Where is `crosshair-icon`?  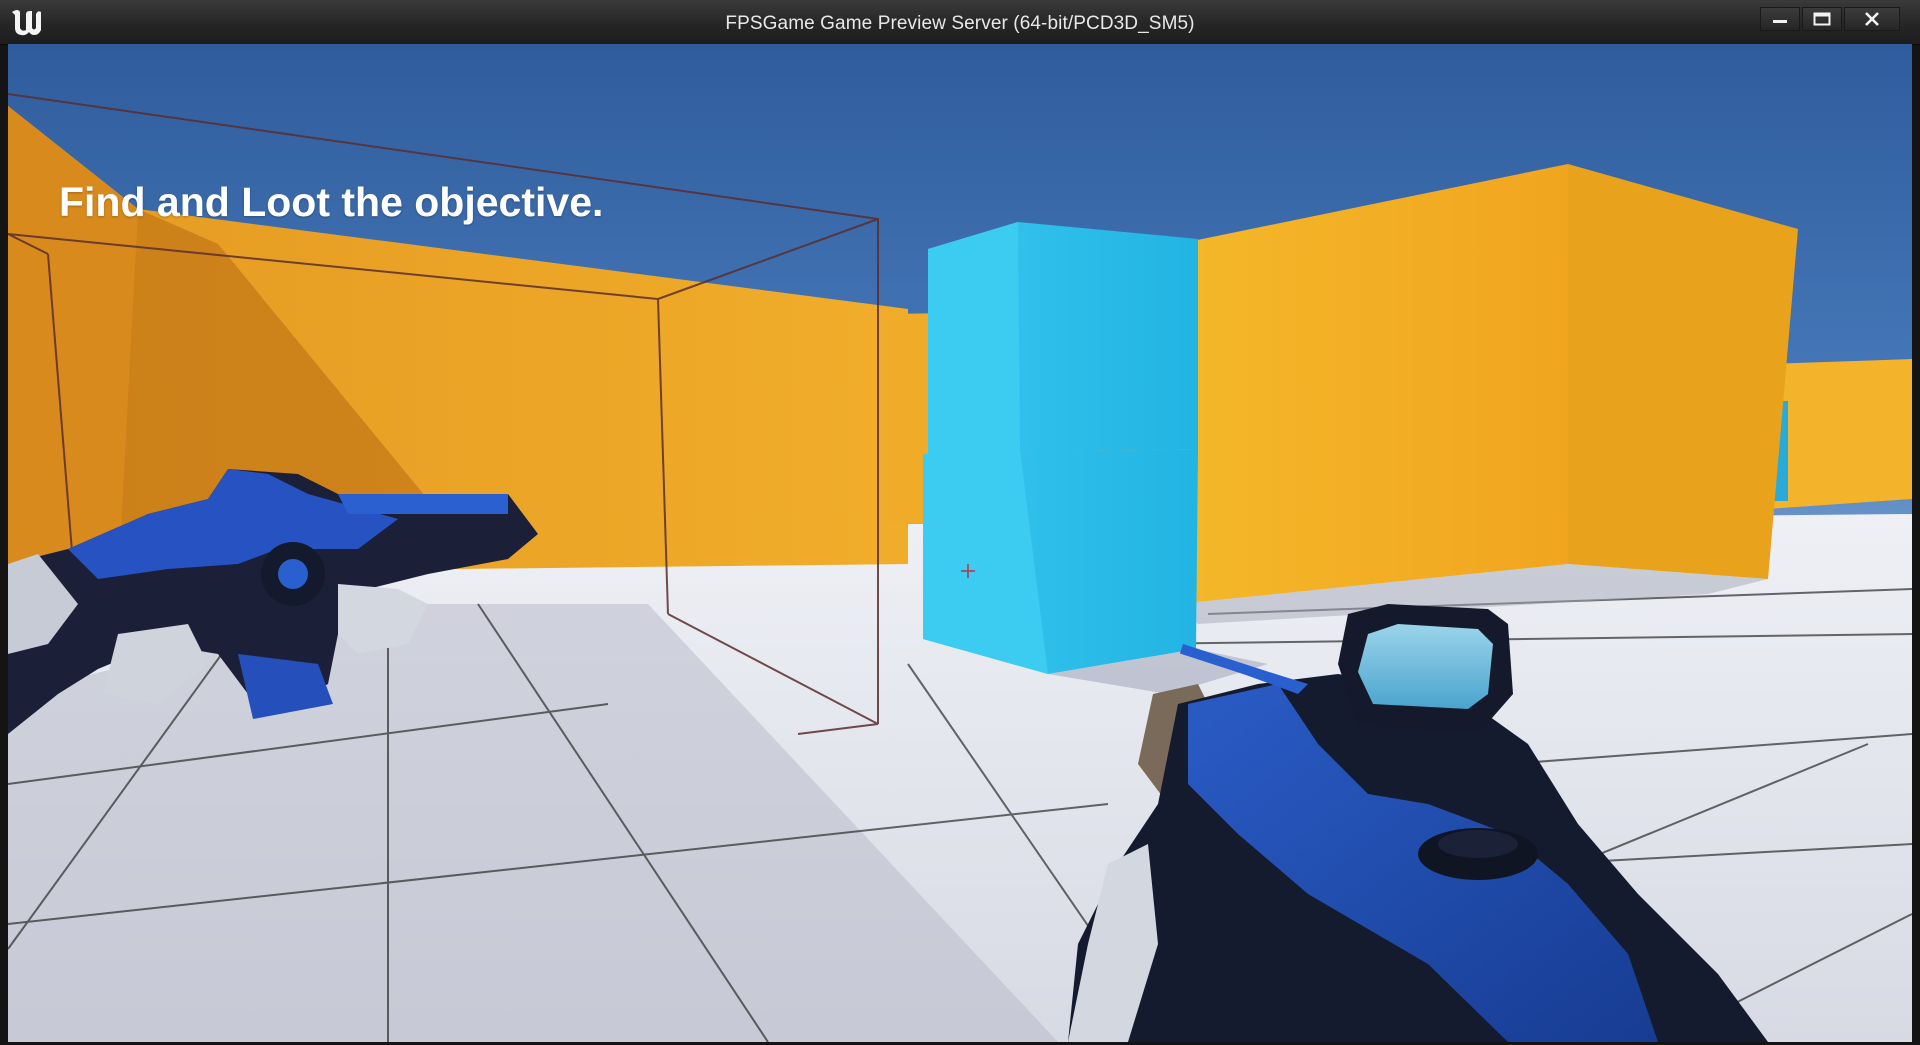
crosshair-icon is located at coordinates (968, 571).